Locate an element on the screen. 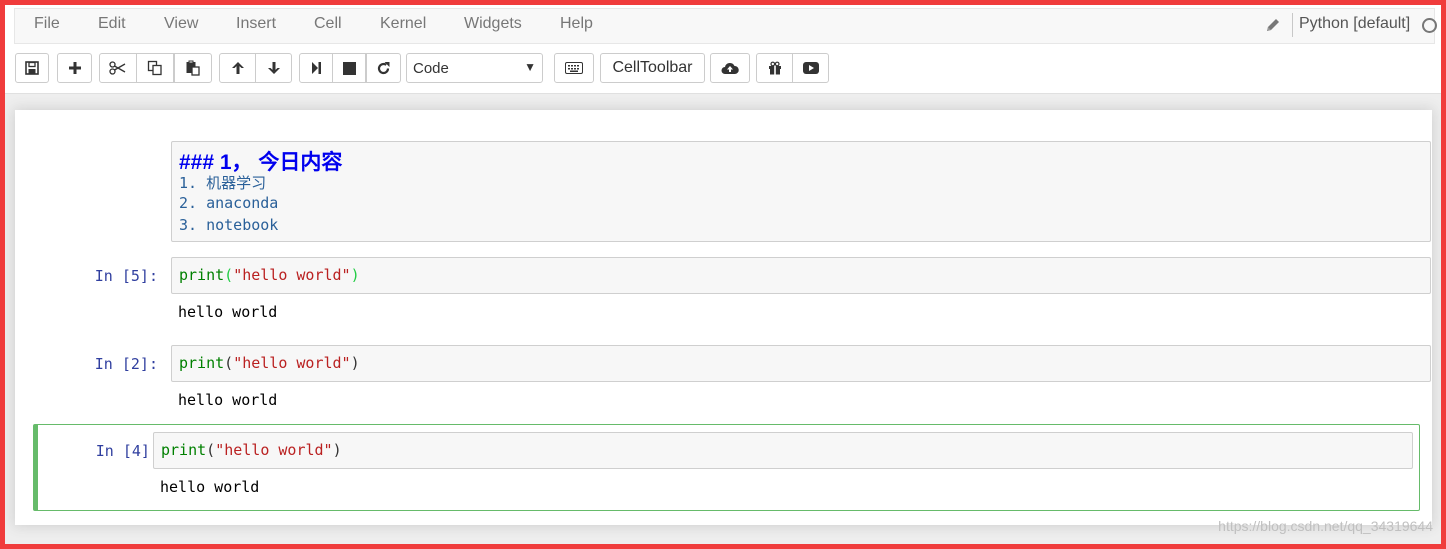  plus-icon is located at coordinates (74, 68).